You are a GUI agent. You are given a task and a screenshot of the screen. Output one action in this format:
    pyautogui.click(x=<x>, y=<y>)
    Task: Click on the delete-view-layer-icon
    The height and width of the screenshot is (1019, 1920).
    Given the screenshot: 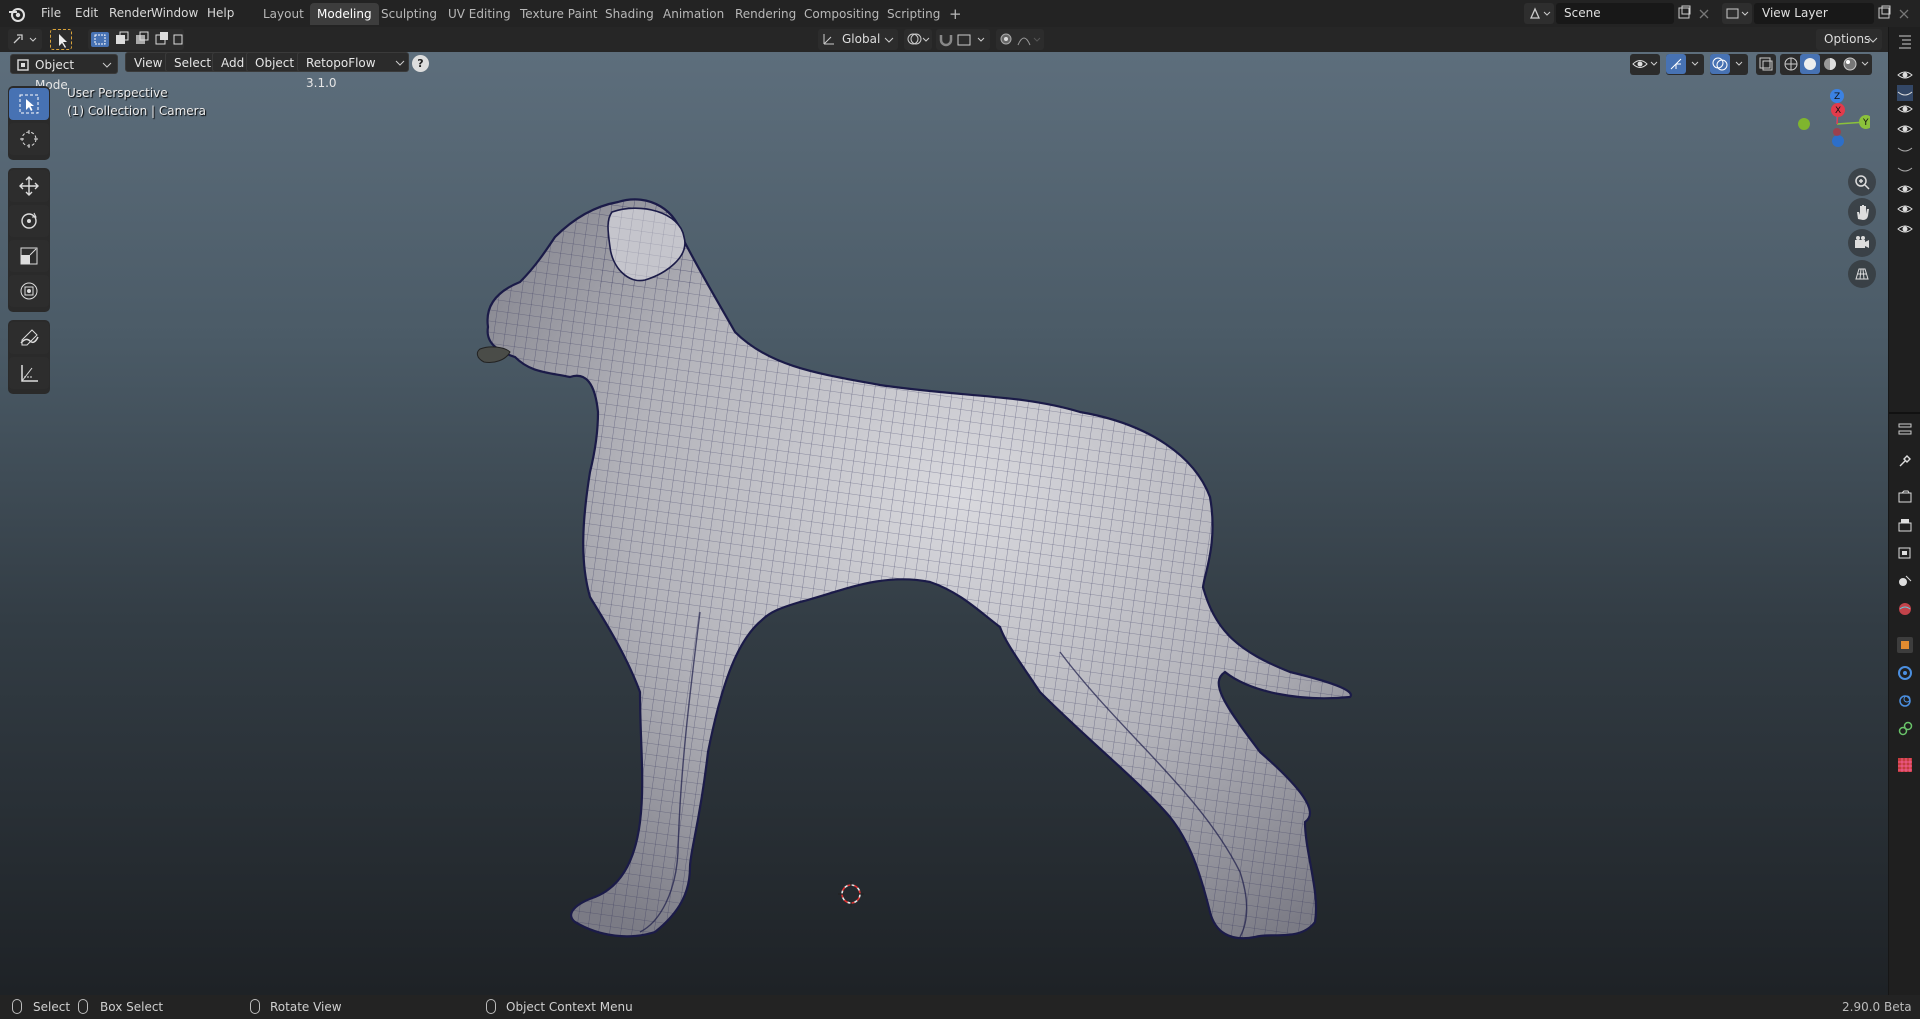 What is the action you would take?
    pyautogui.click(x=1904, y=13)
    